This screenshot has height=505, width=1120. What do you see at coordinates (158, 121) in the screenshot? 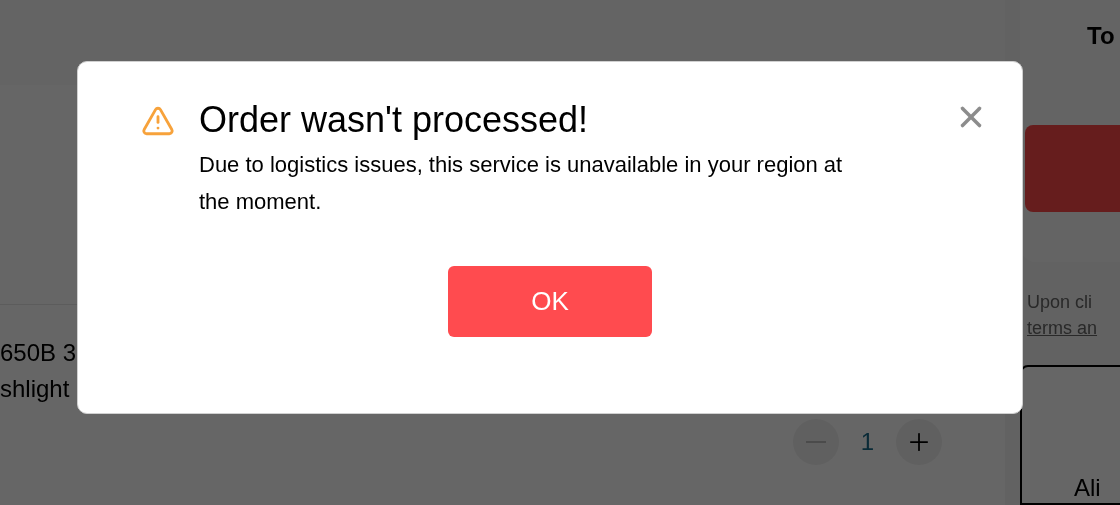
I see `warning-icon` at bounding box center [158, 121].